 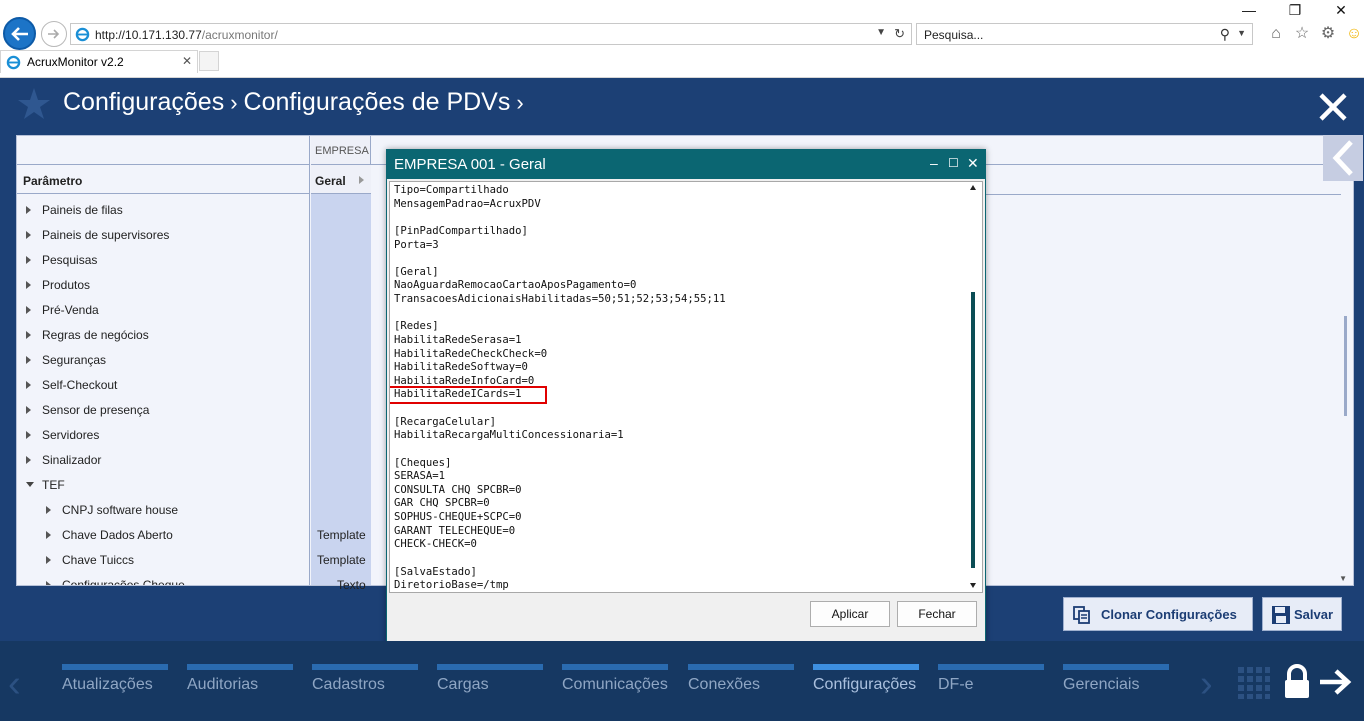 I want to click on breadcrumb-item: Configurações, so click(x=143, y=102).